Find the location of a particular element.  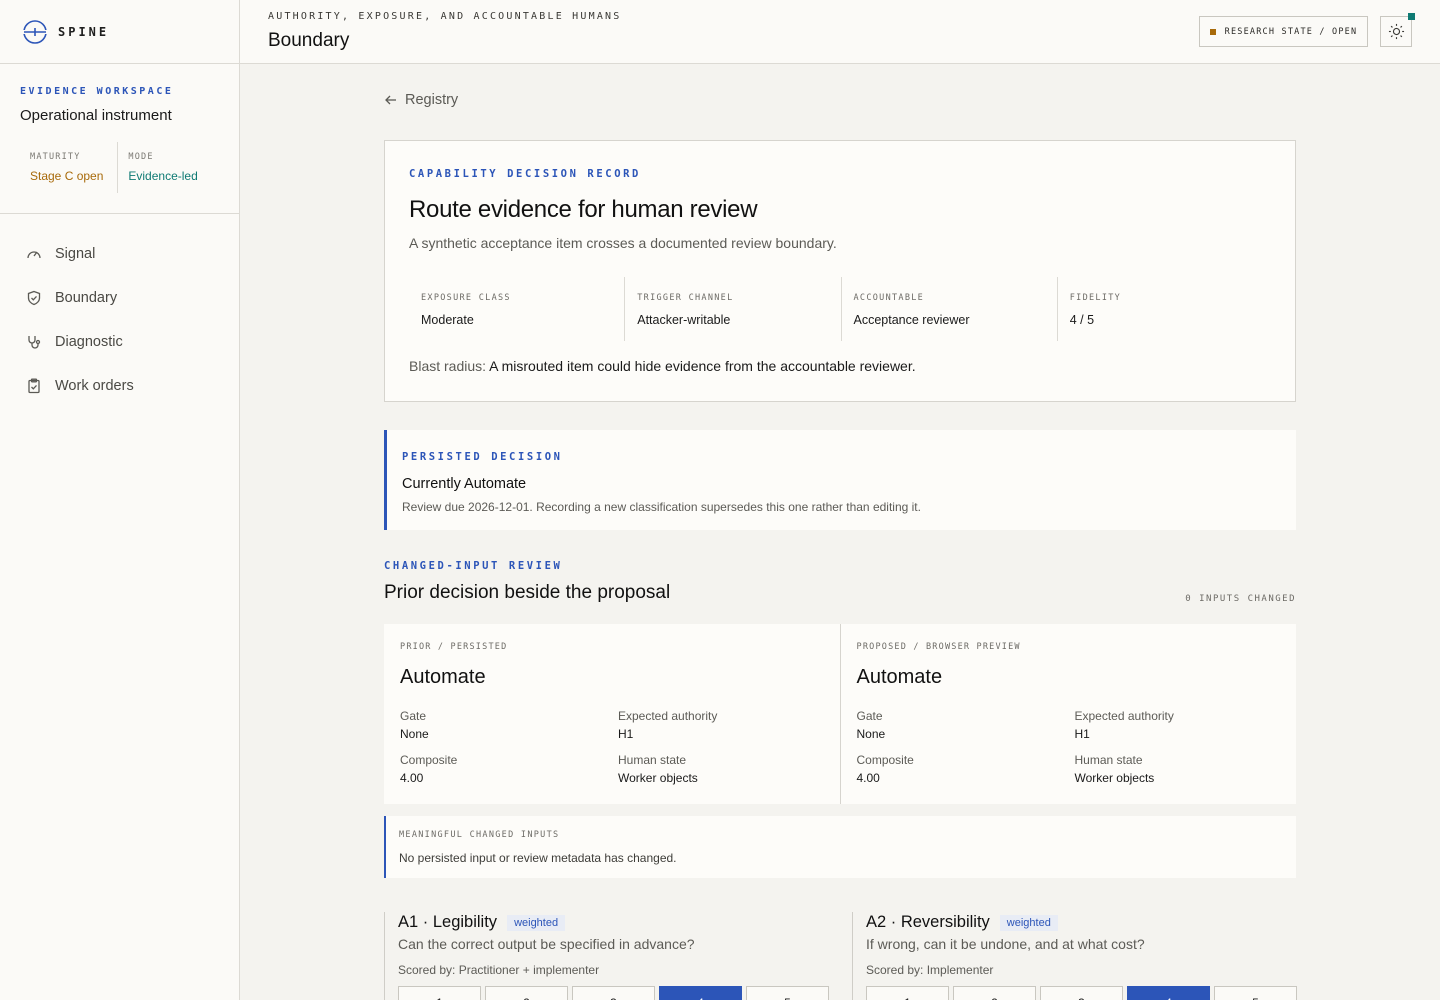

field-label: Composite is located at coordinates (885, 760).